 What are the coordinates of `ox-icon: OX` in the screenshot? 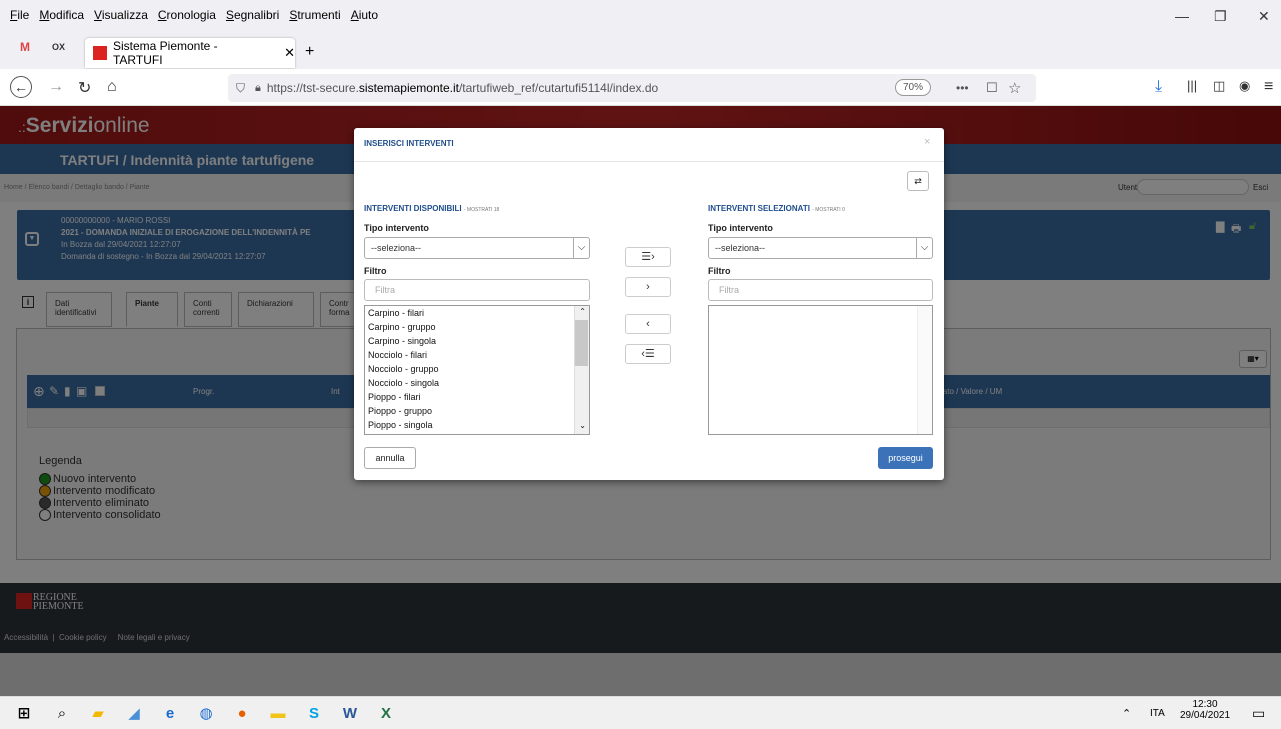 It's located at (58, 47).